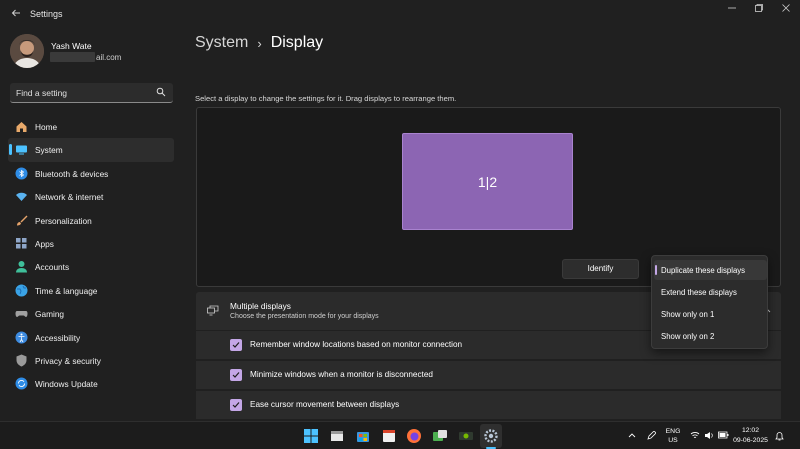  What do you see at coordinates (91, 150) in the screenshot?
I see `sidebar-item-system: System` at bounding box center [91, 150].